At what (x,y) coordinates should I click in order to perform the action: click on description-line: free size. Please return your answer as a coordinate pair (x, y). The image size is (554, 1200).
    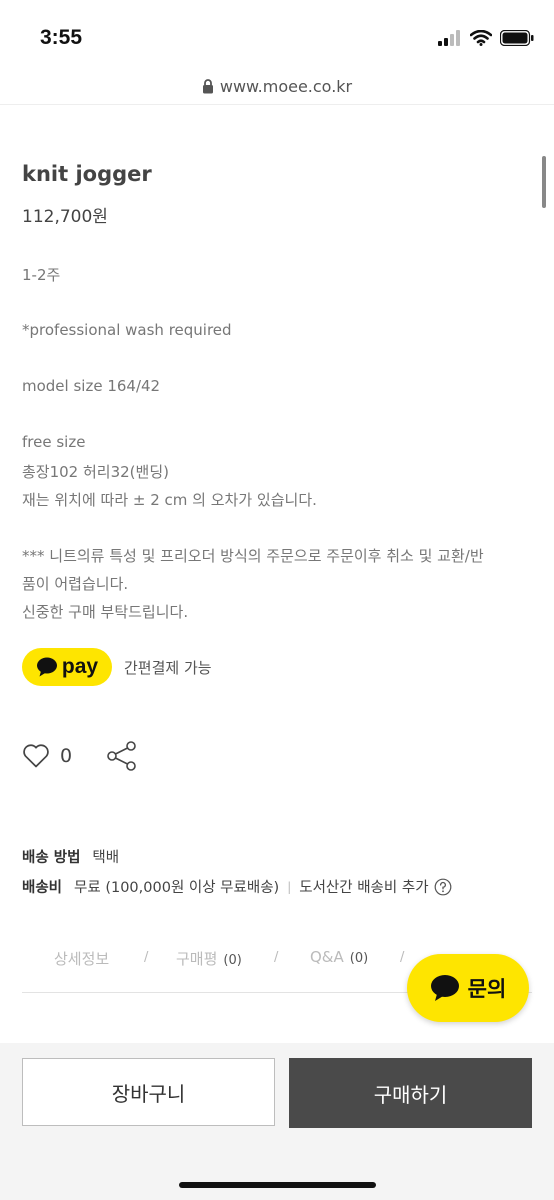
    Looking at the image, I should click on (54, 442).